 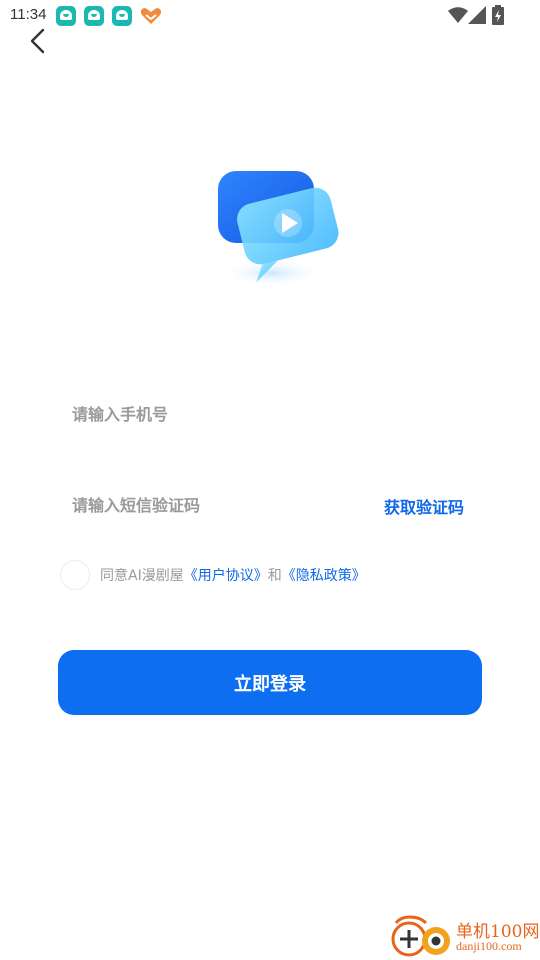 What do you see at coordinates (489, 946) in the screenshot?
I see `watermark-domain: danji100.com` at bounding box center [489, 946].